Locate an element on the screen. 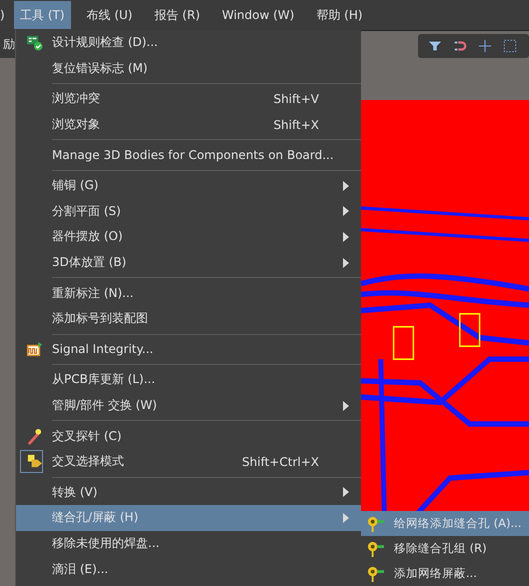 The width and height of the screenshot is (529, 586). menu-item: 器件摆放 (O) is located at coordinates (188, 237).